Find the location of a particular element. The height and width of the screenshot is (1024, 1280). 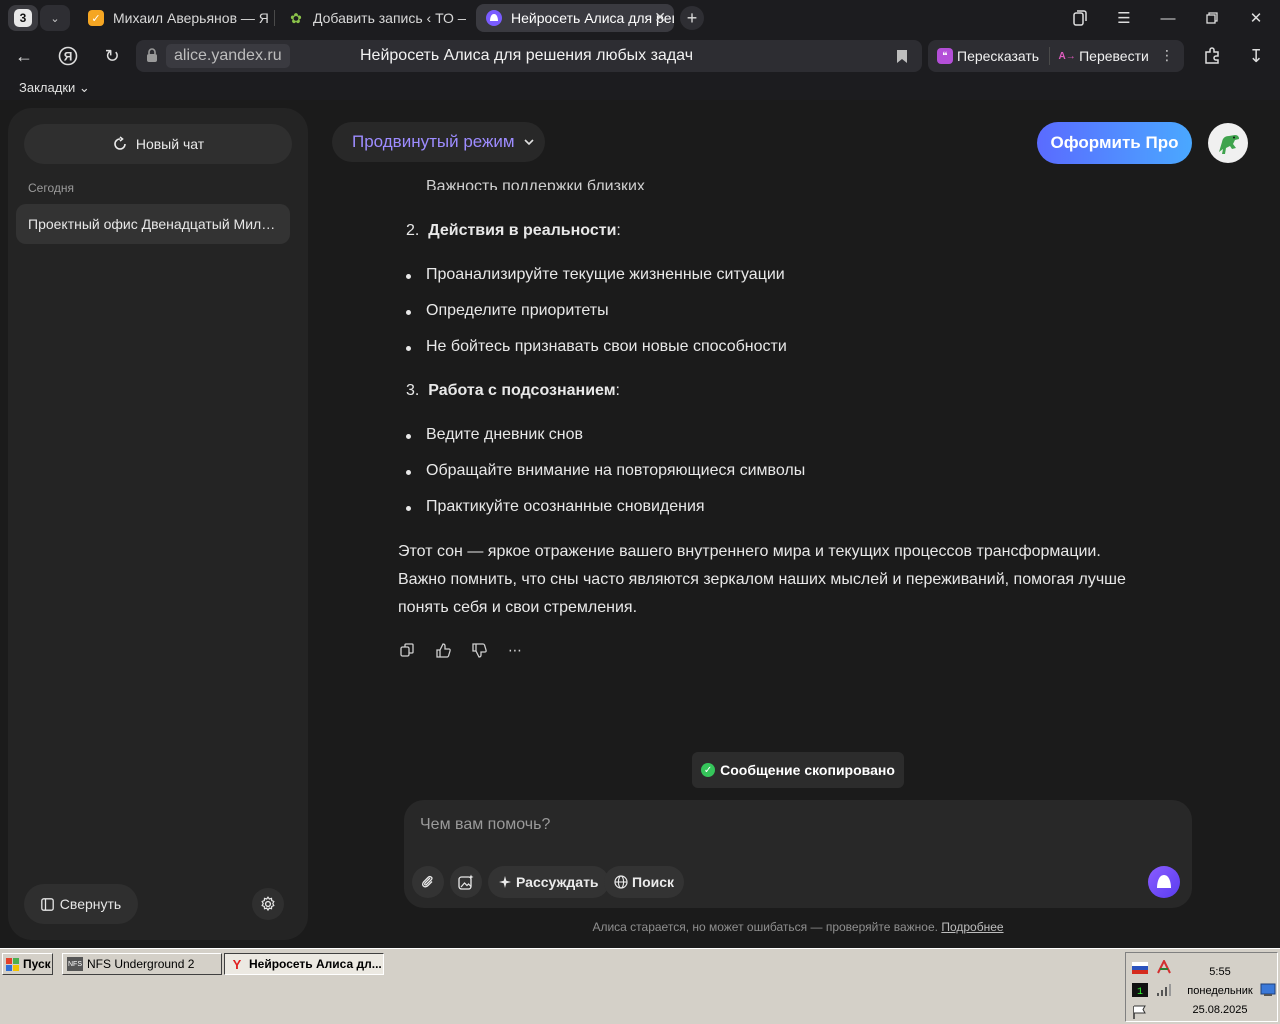

new-chat-button: Новый чат is located at coordinates (158, 144).